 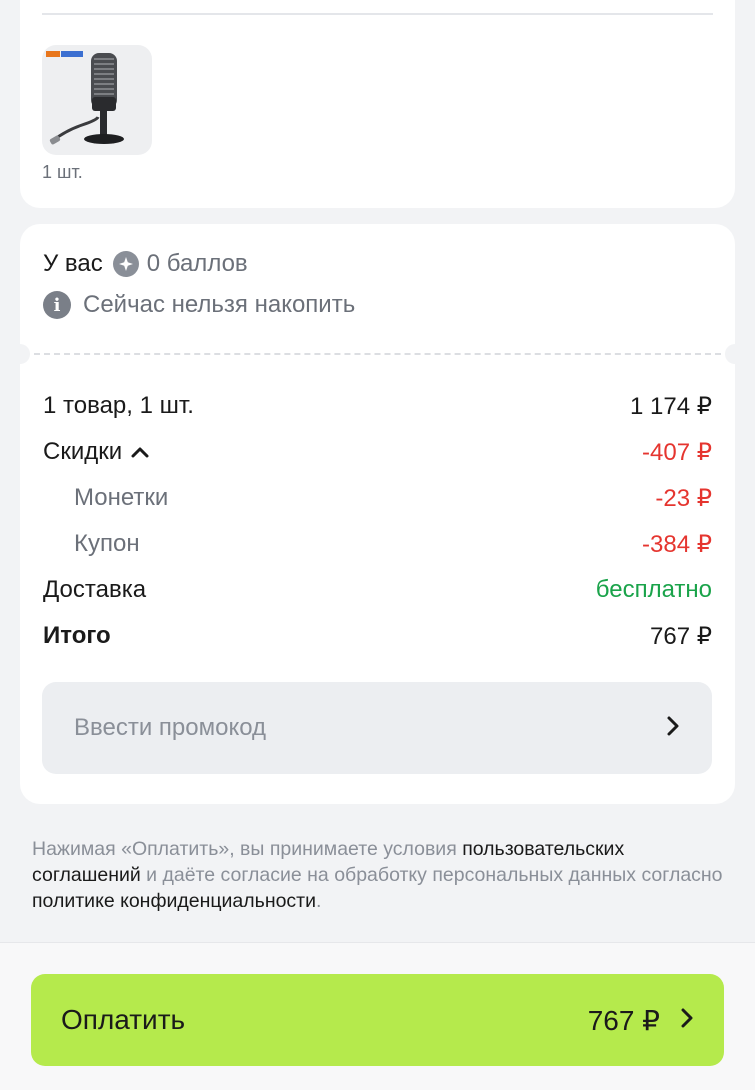 What do you see at coordinates (377, 354) in the screenshot?
I see `dashed-separator` at bounding box center [377, 354].